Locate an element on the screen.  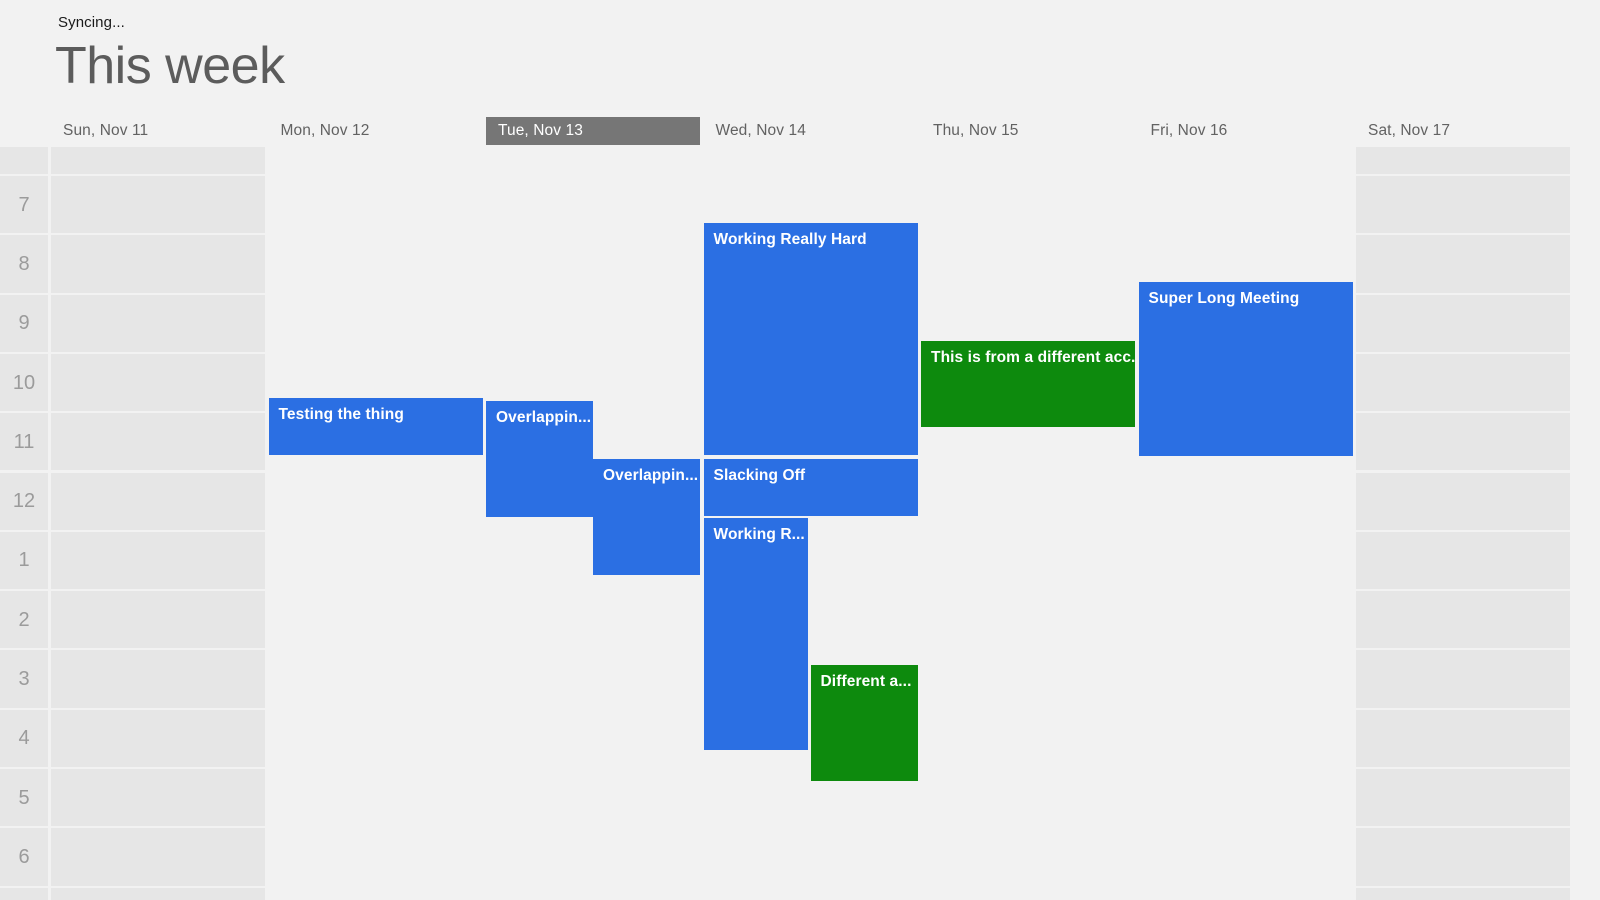
calendar-event: Slacking Off is located at coordinates (810, 487).